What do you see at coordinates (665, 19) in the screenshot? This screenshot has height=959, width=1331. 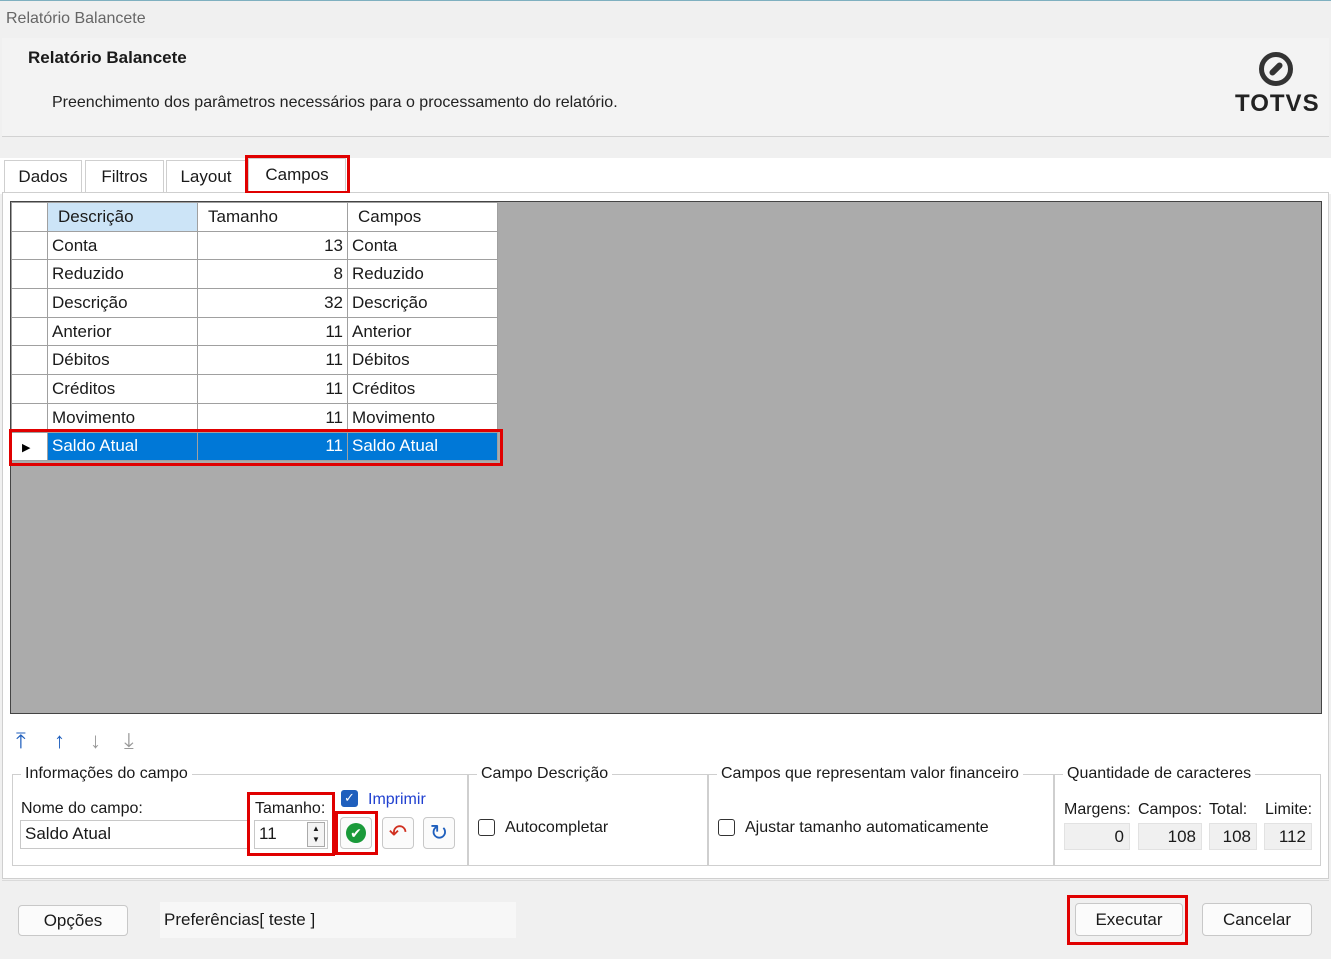 I see `window-titlebar: Relatório Balancete` at bounding box center [665, 19].